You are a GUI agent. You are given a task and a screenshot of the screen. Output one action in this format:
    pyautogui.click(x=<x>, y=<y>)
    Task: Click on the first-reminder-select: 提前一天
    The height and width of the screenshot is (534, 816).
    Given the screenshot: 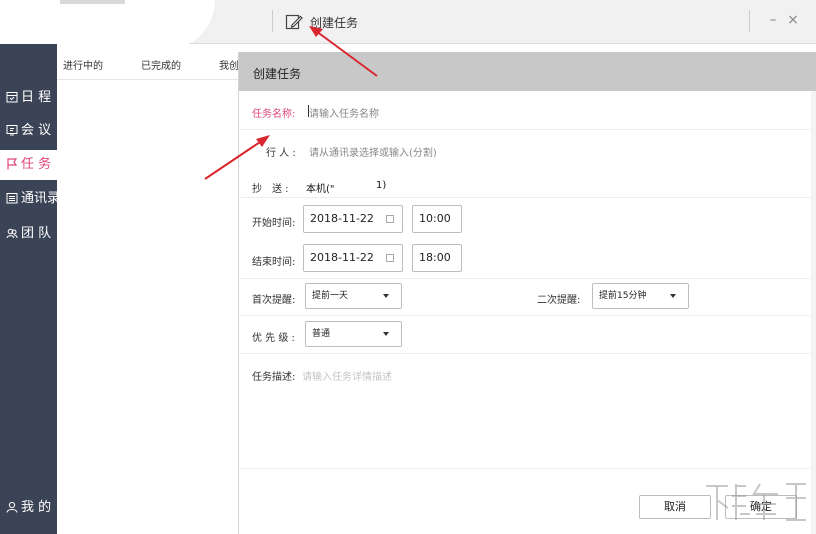 What is the action you would take?
    pyautogui.click(x=353, y=296)
    